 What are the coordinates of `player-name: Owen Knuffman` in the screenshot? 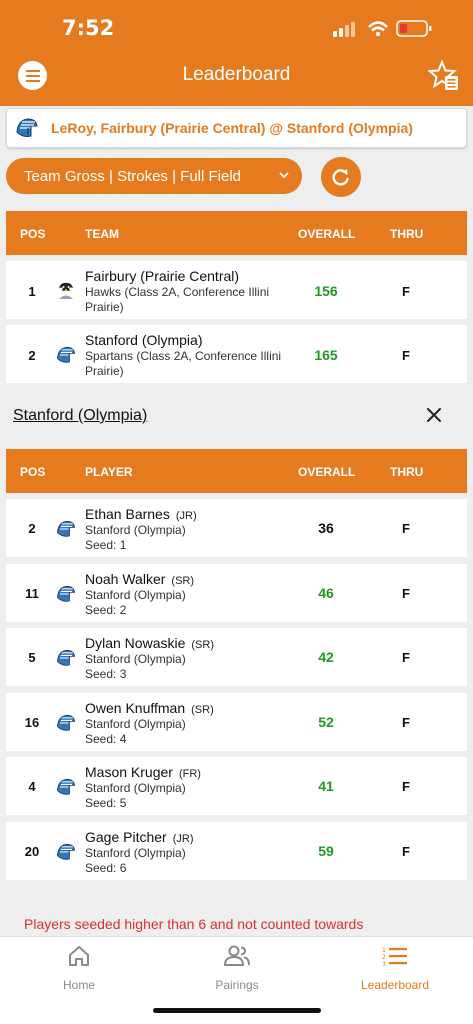 It's located at (135, 708).